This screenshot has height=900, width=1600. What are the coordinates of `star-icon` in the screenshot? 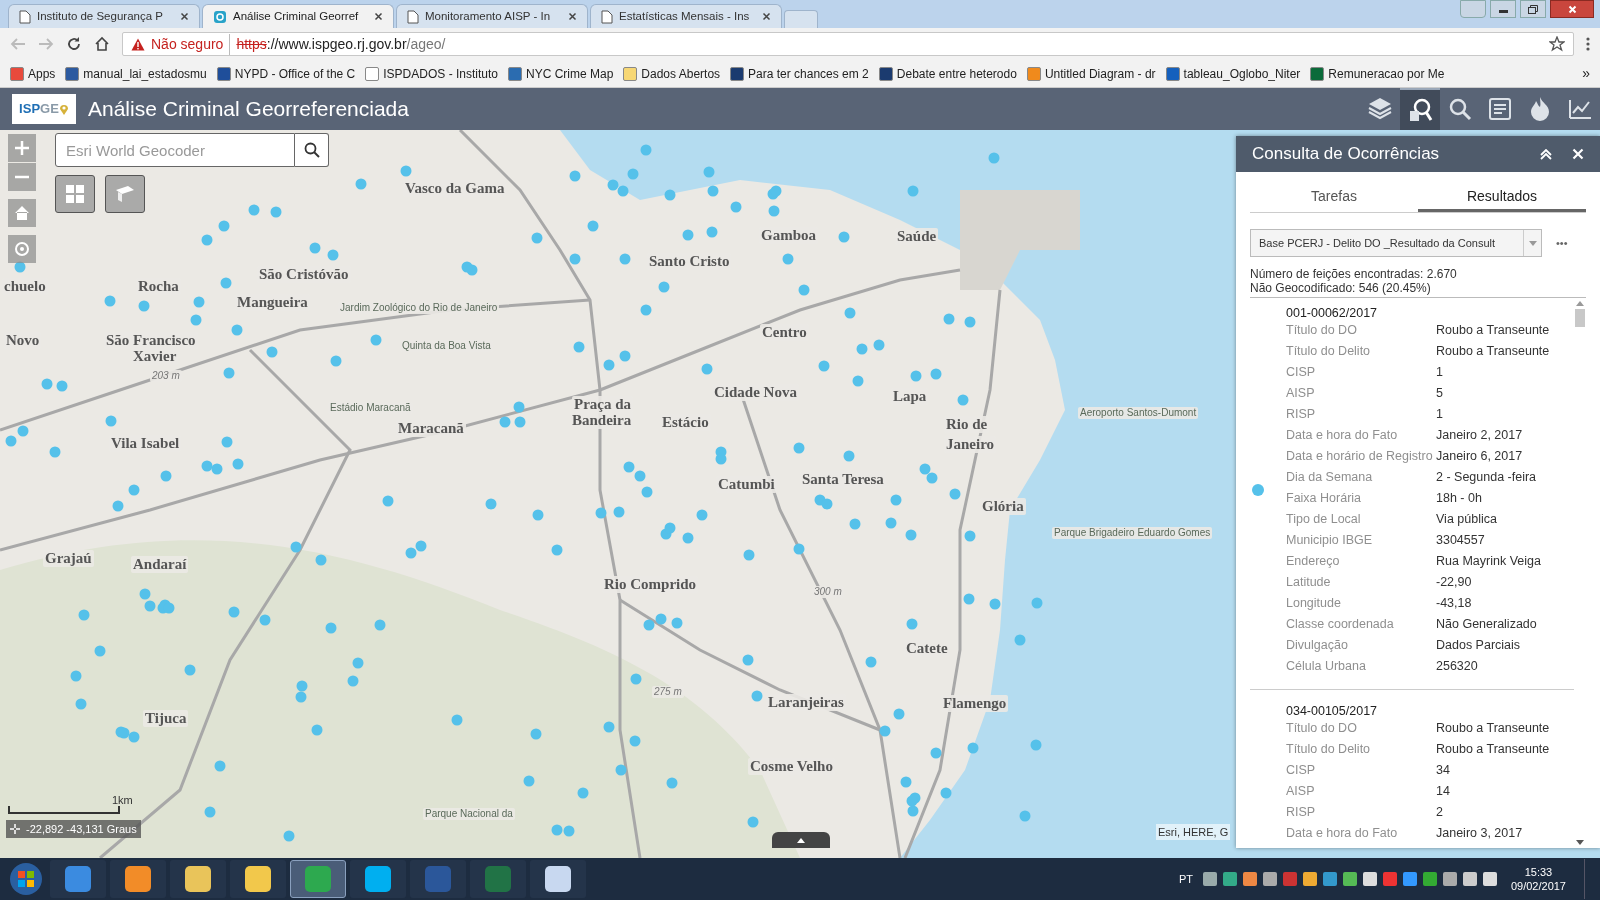 It's located at (1557, 44).